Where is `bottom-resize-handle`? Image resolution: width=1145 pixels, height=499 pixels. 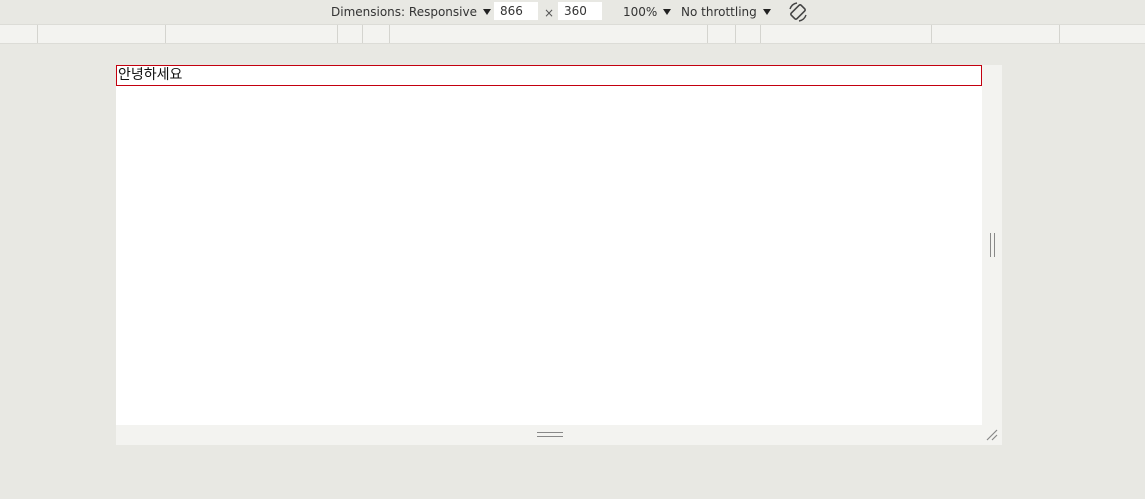 bottom-resize-handle is located at coordinates (549, 435).